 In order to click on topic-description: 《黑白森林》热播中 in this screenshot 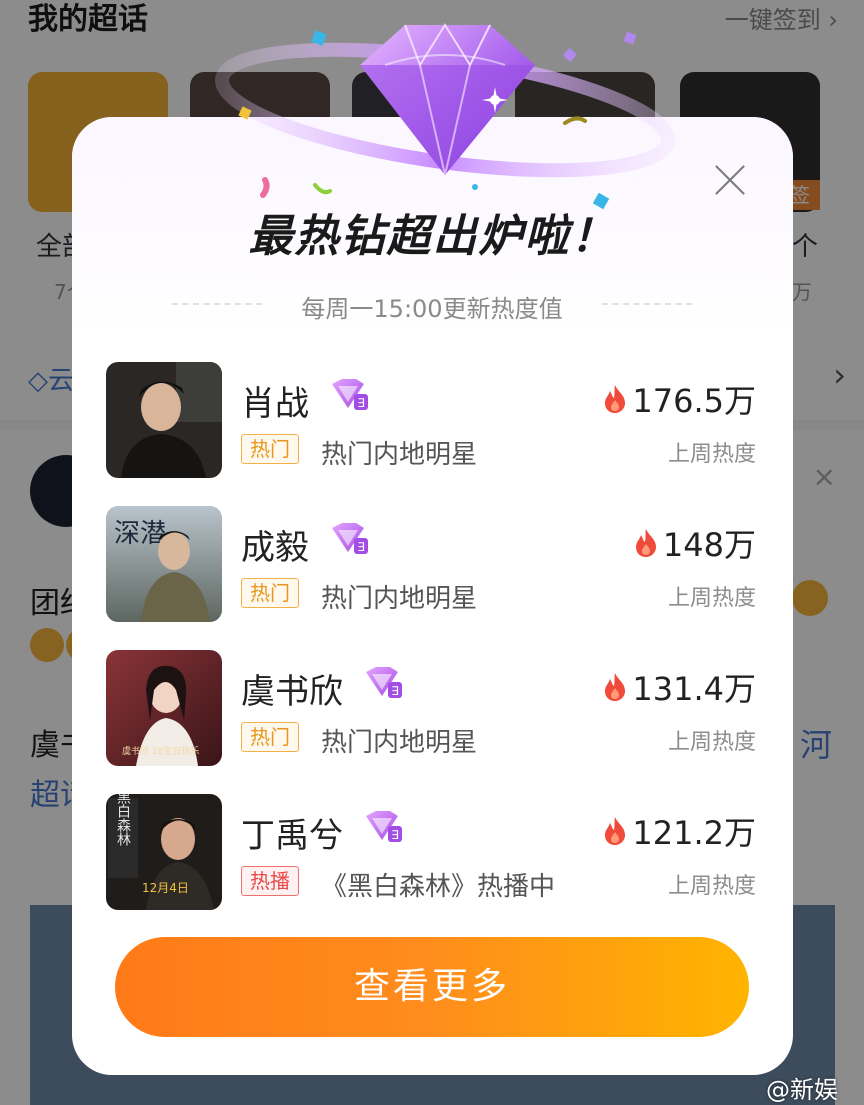, I will do `click(438, 887)`.